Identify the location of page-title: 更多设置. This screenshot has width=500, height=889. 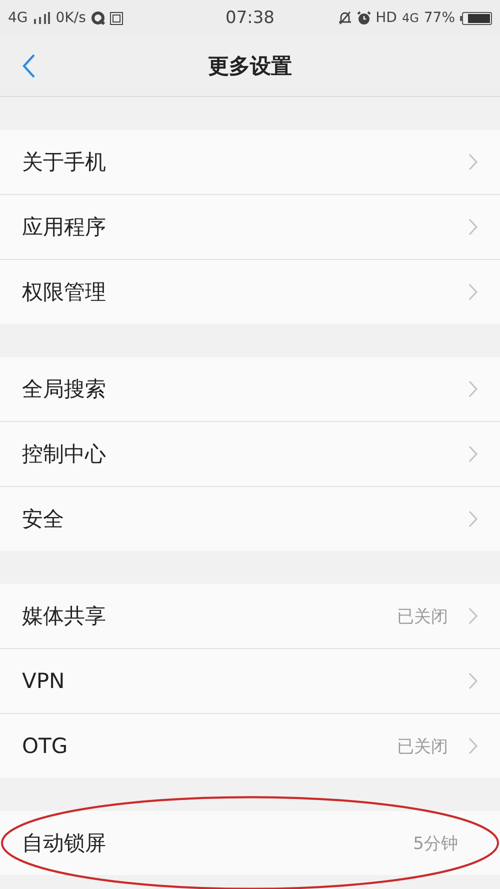
(250, 66).